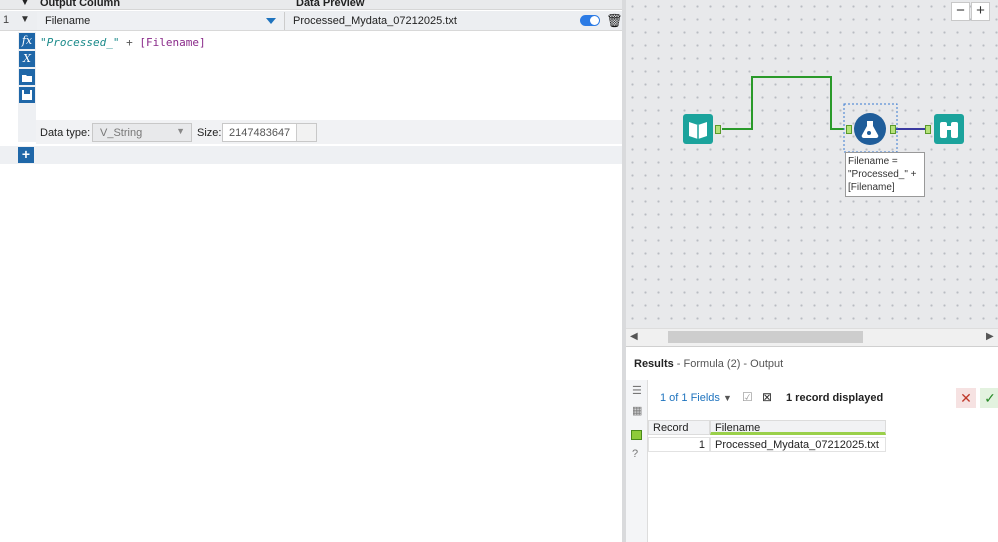 This screenshot has height=542, width=998. What do you see at coordinates (765, 337) in the screenshot?
I see `scrollbar-thumb` at bounding box center [765, 337].